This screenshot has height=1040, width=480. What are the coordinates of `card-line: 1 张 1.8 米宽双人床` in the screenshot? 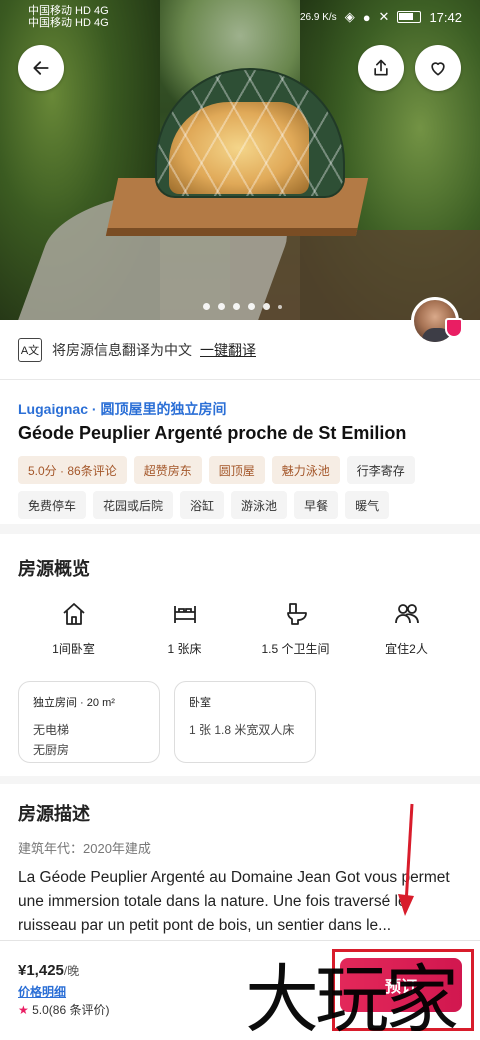 It's located at (242, 730).